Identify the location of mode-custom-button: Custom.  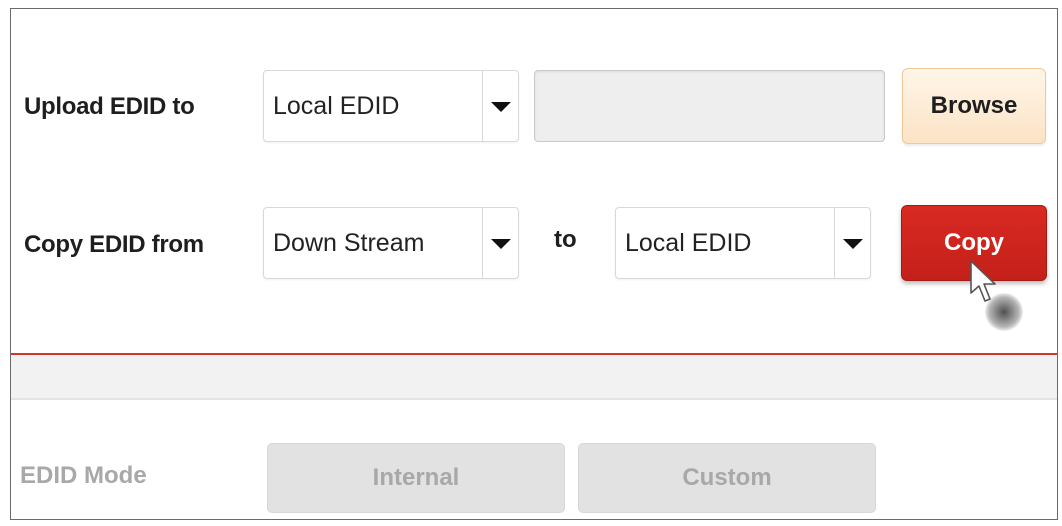
(727, 478).